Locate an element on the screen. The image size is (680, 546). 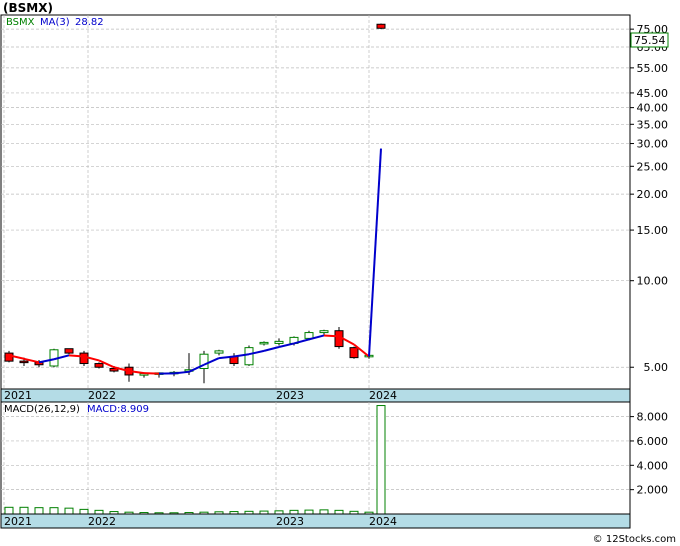
price-tick-label: 30.00 is located at coordinates (653, 144).